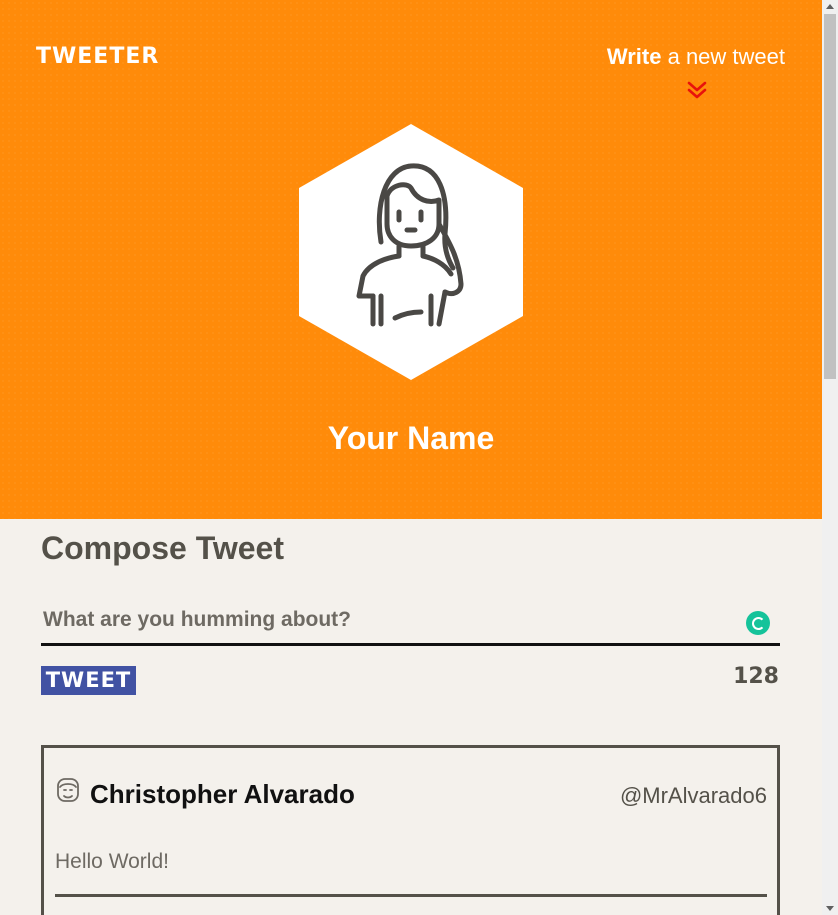 This screenshot has width=838, height=915. Describe the element at coordinates (222, 794) in the screenshot. I see `tweet-author-name: Christopher Alvarado` at that location.